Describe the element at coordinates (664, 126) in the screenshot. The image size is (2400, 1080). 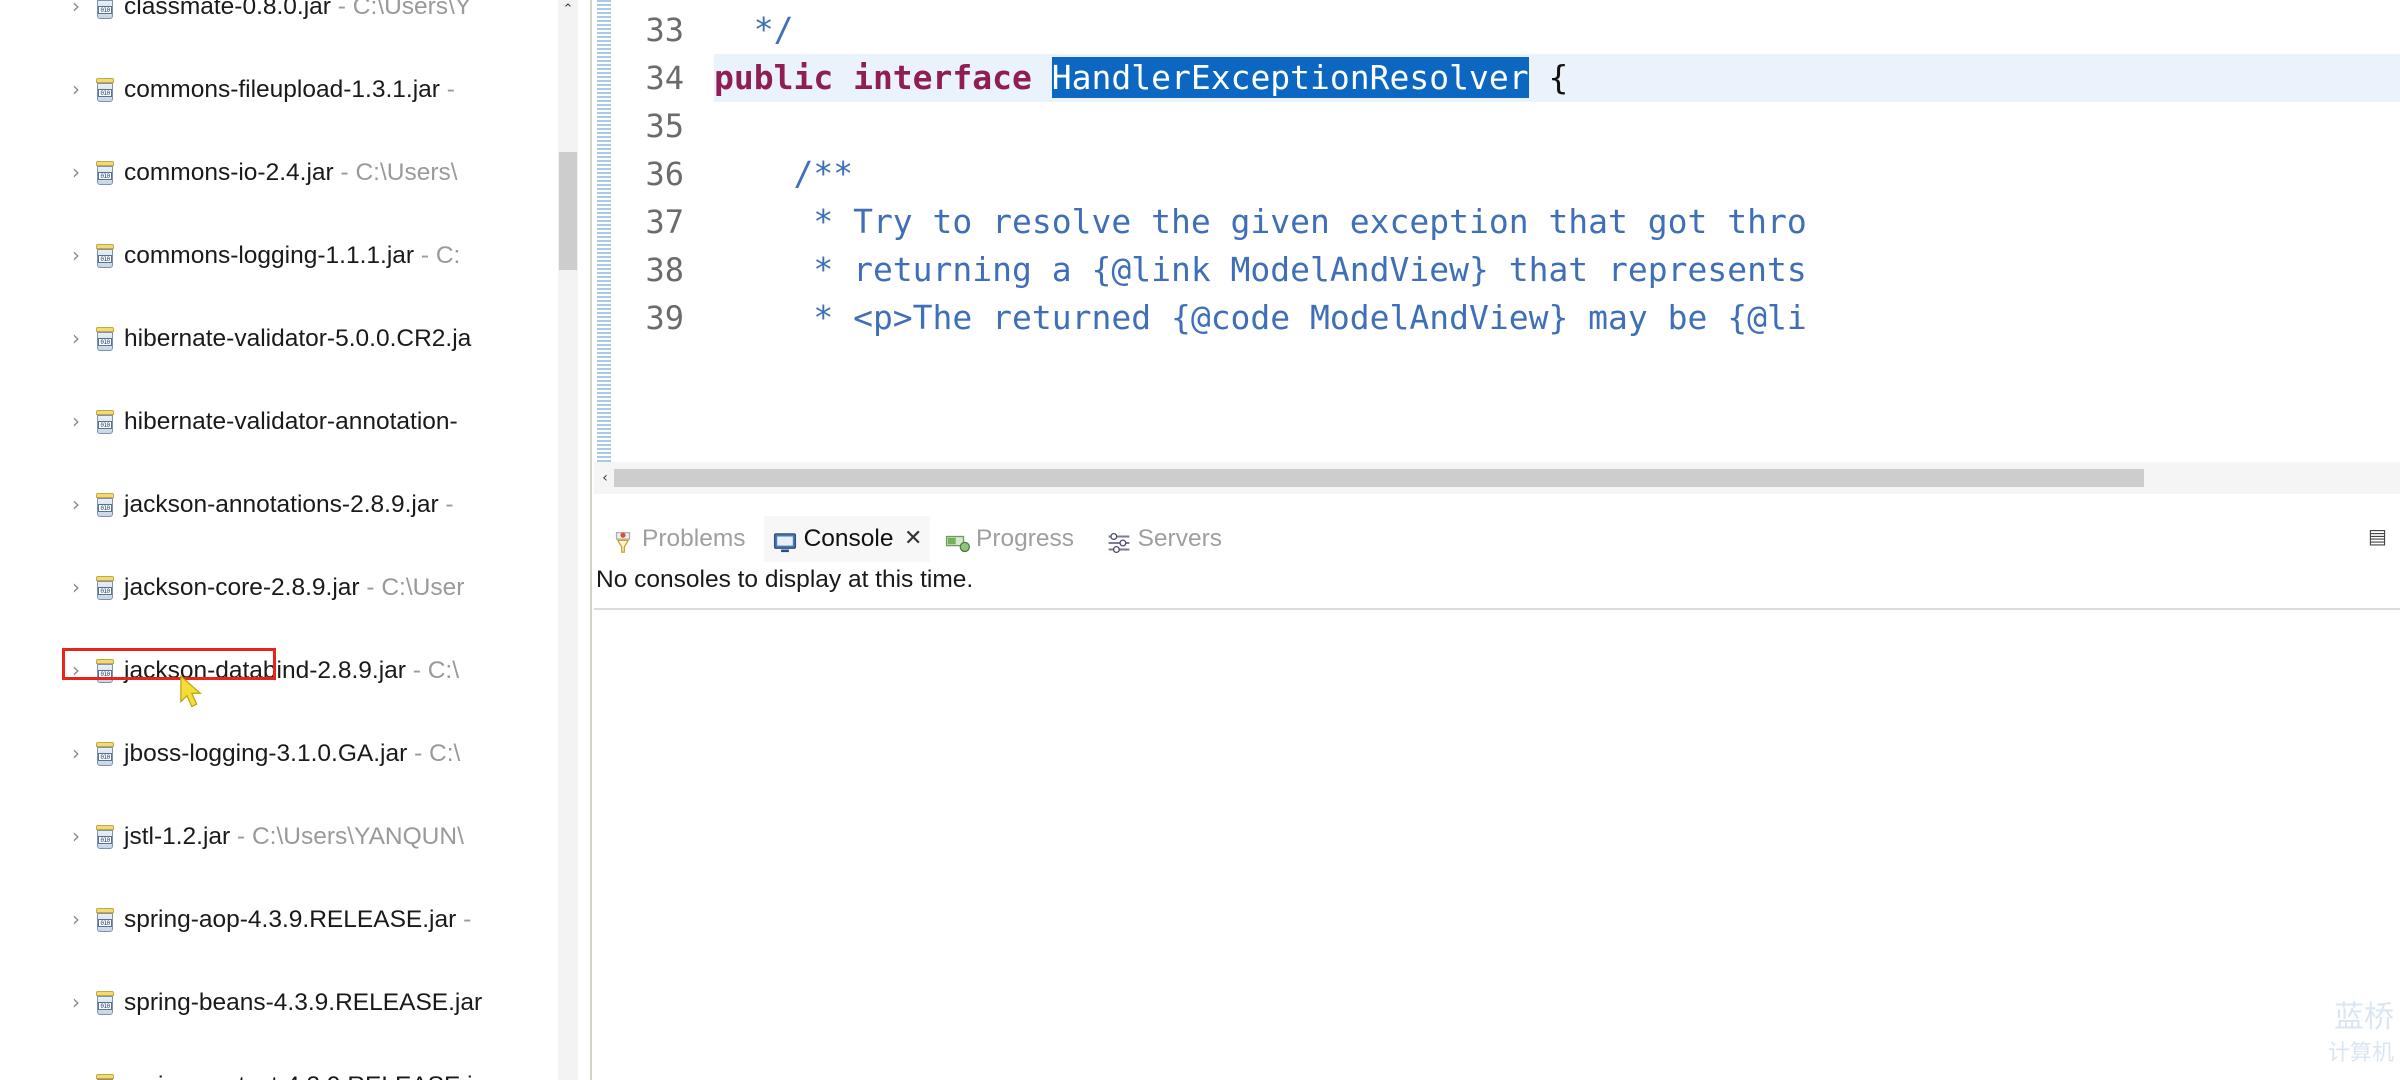
I see `line-number: 35` at that location.